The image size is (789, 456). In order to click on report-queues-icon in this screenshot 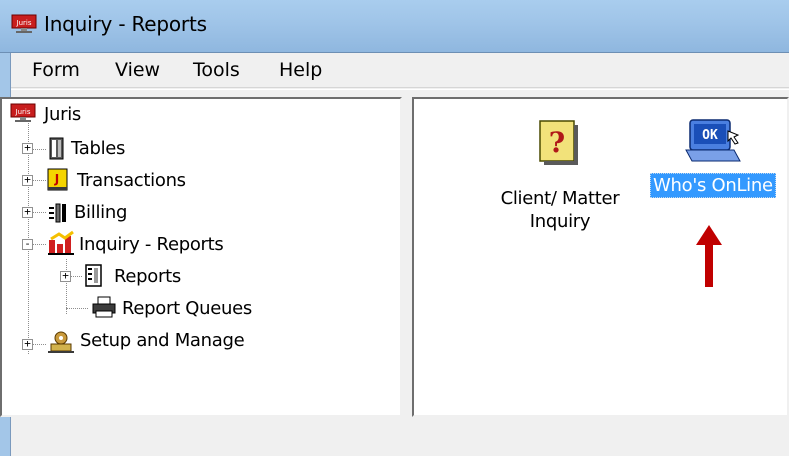, I will do `click(104, 307)`.